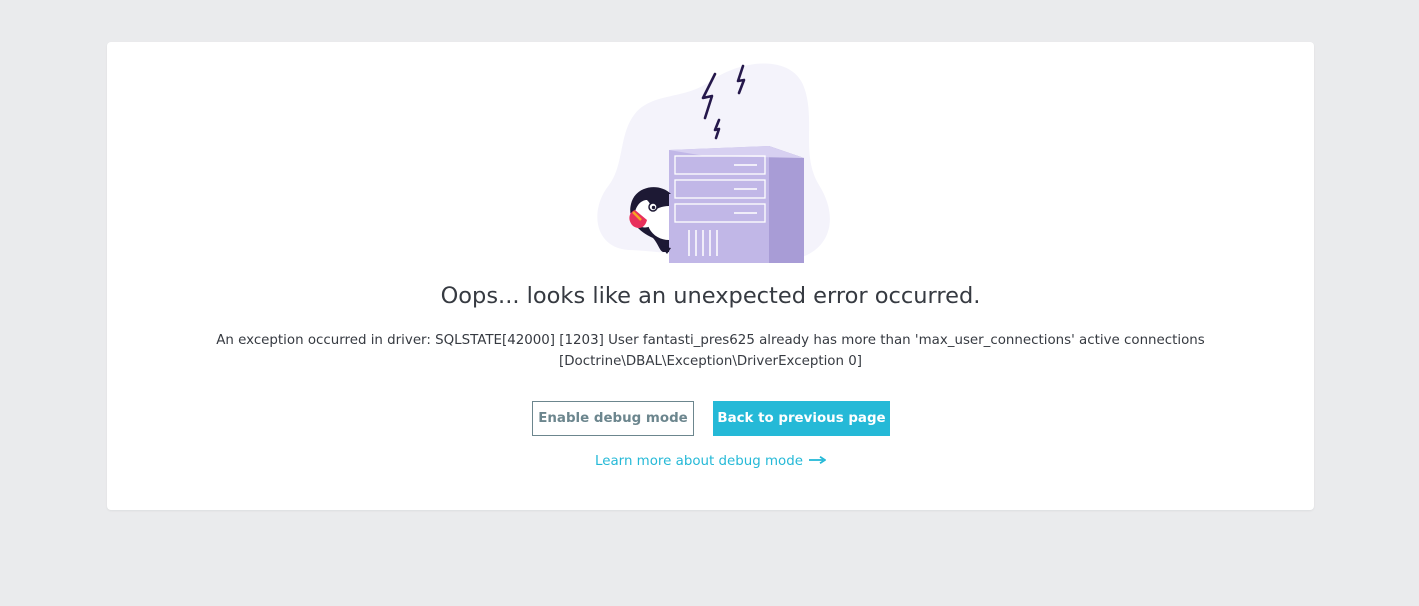 The width and height of the screenshot is (1419, 606). What do you see at coordinates (736, 204) in the screenshot?
I see `server-icon` at bounding box center [736, 204].